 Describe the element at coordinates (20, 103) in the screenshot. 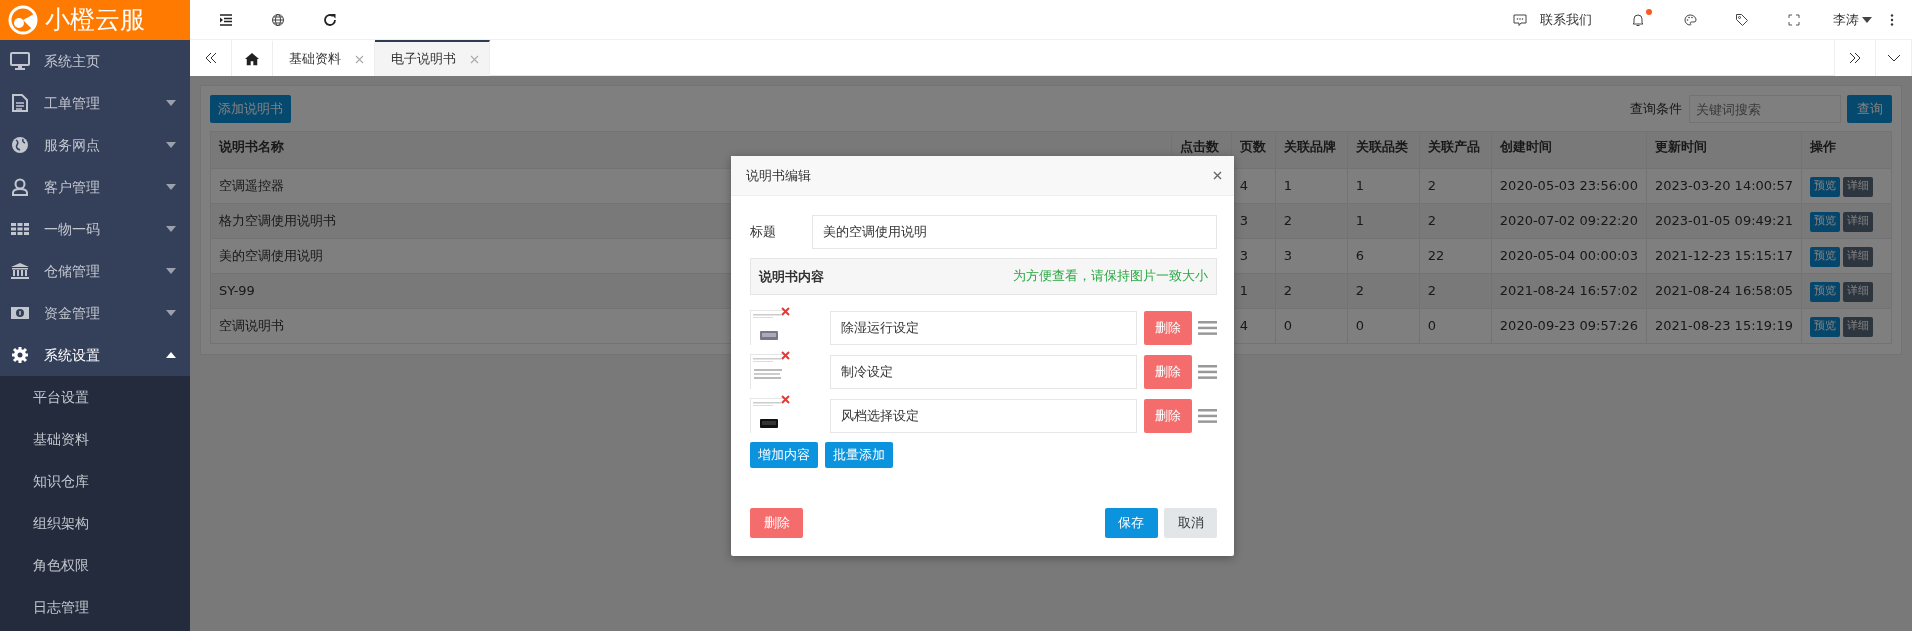

I see `document-icon` at that location.